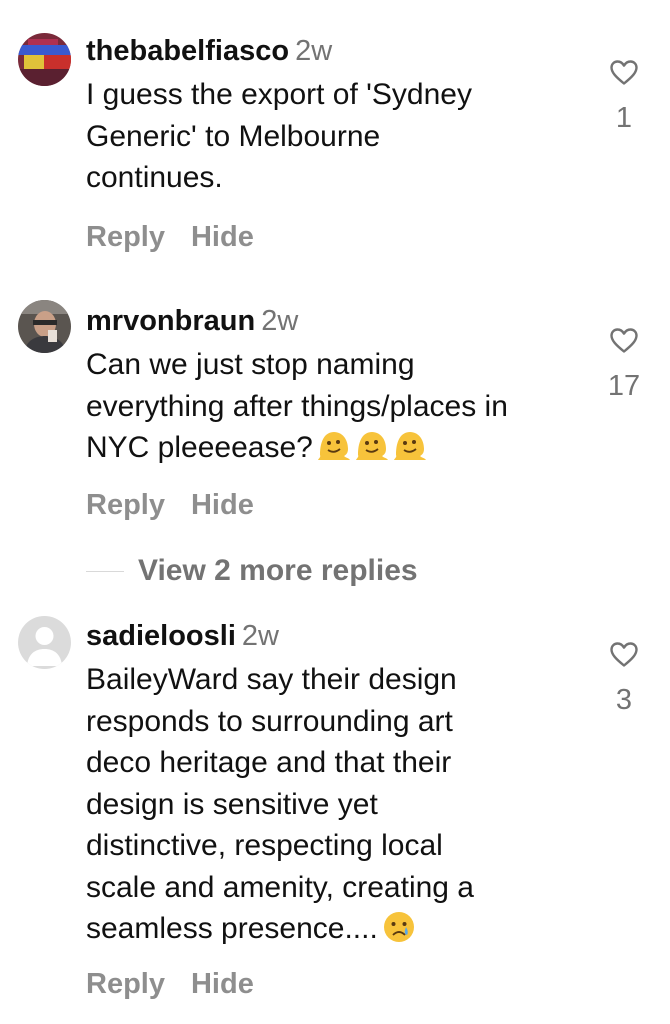 This screenshot has height=1024, width=670. I want to click on comment-text-line: I guess the export of 'Sydney, so click(279, 94).